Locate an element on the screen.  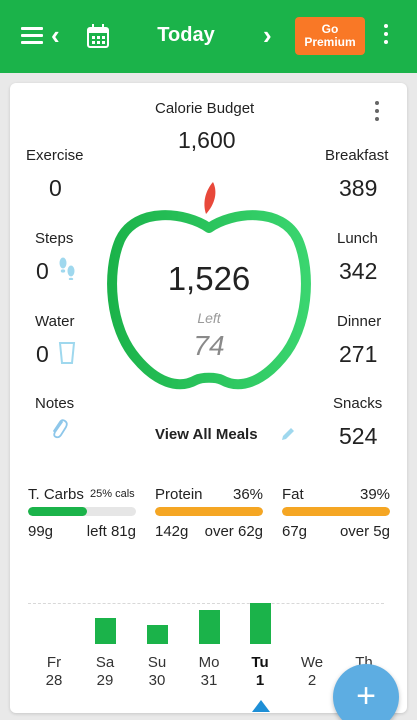
exercise-value: 0 is located at coordinates (55, 188).